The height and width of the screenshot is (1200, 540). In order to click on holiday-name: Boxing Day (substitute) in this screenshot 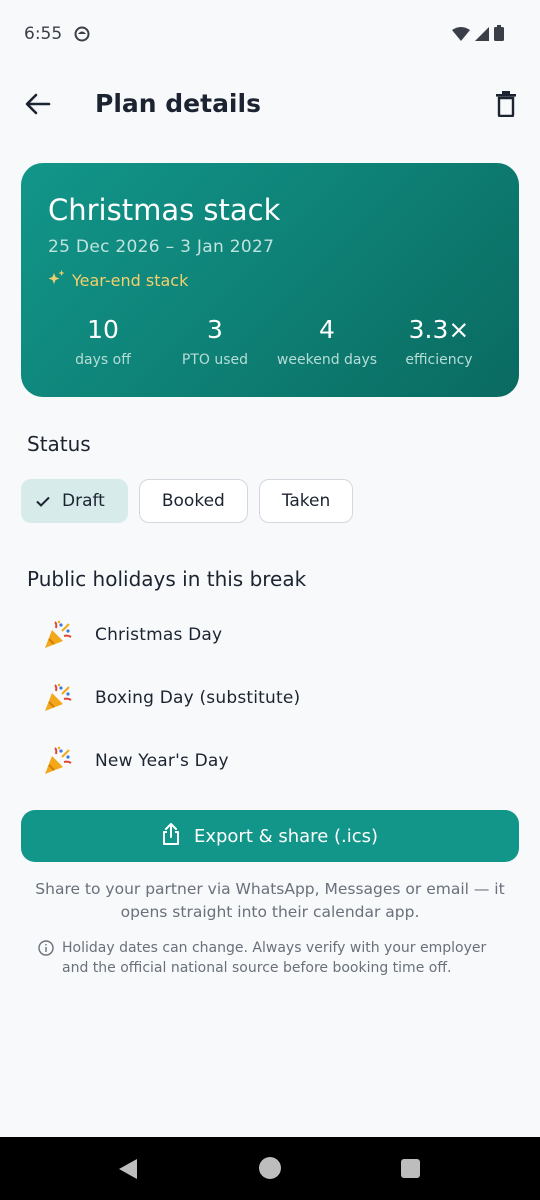, I will do `click(198, 698)`.